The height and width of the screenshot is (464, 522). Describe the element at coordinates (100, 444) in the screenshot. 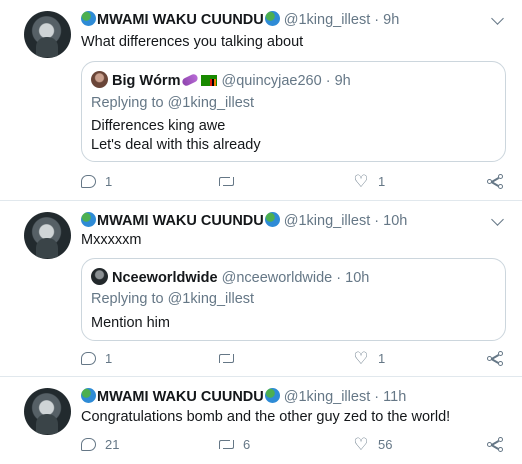

I see `reply-button: 21` at that location.